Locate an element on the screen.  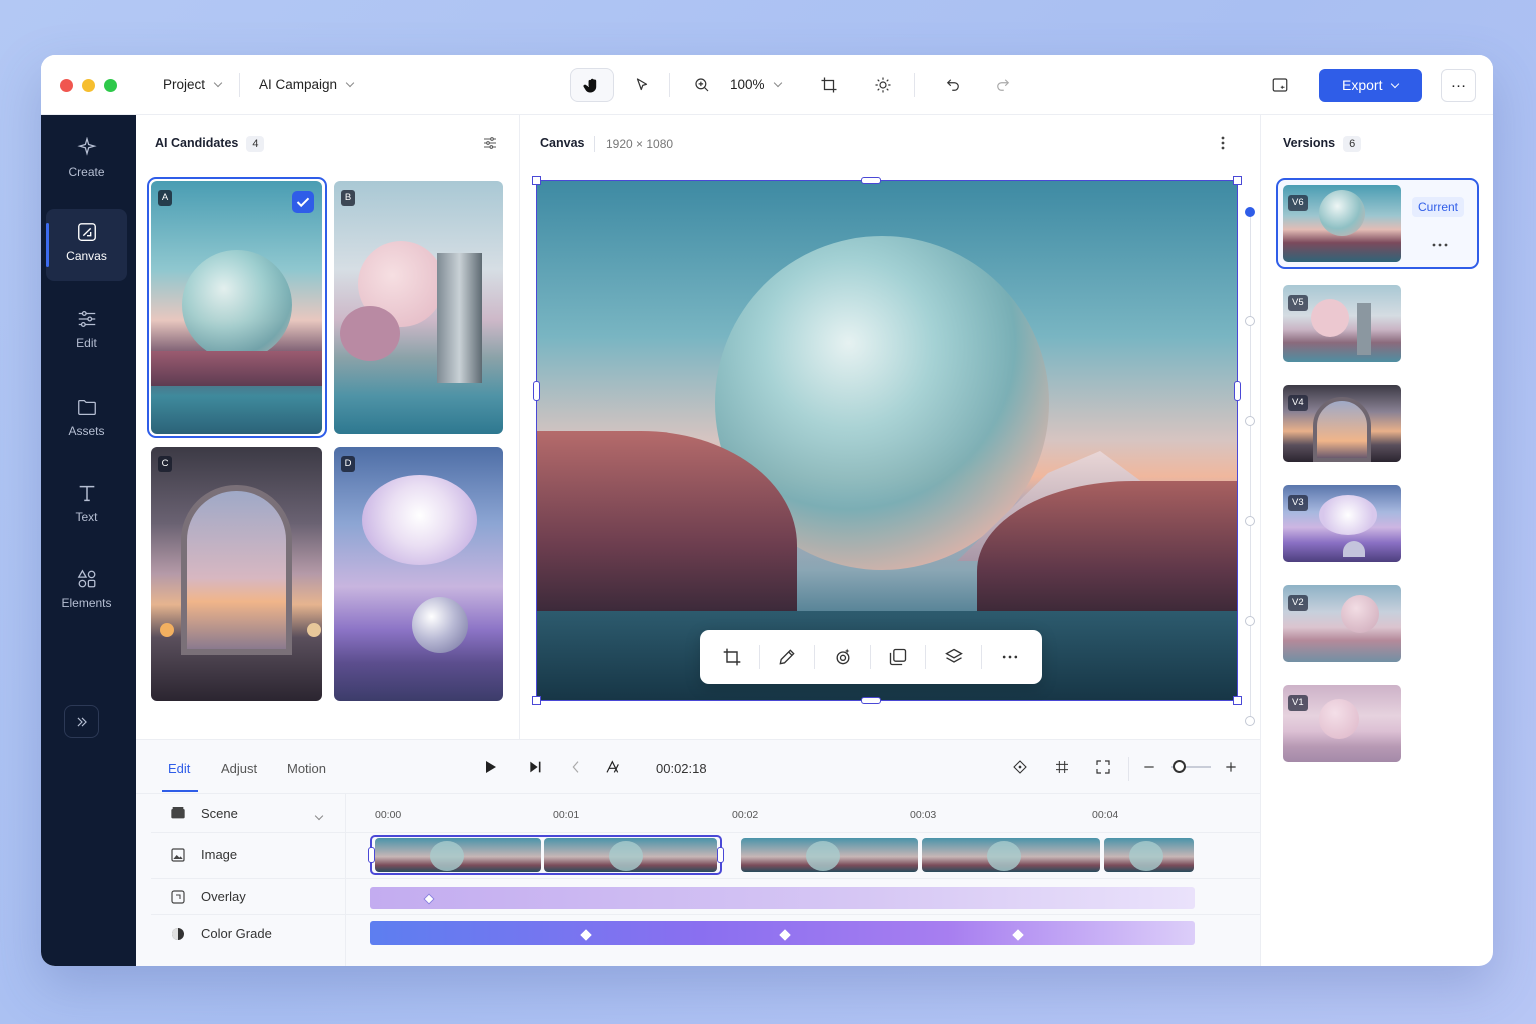
floating-toolbar is located at coordinates (871, 657).